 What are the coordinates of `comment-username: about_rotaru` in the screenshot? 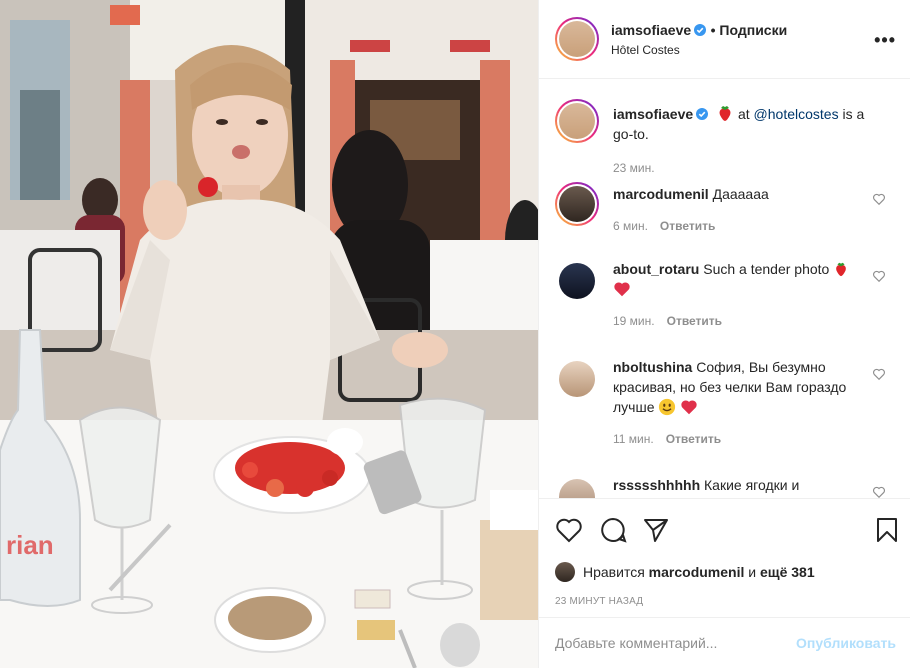 It's located at (656, 269).